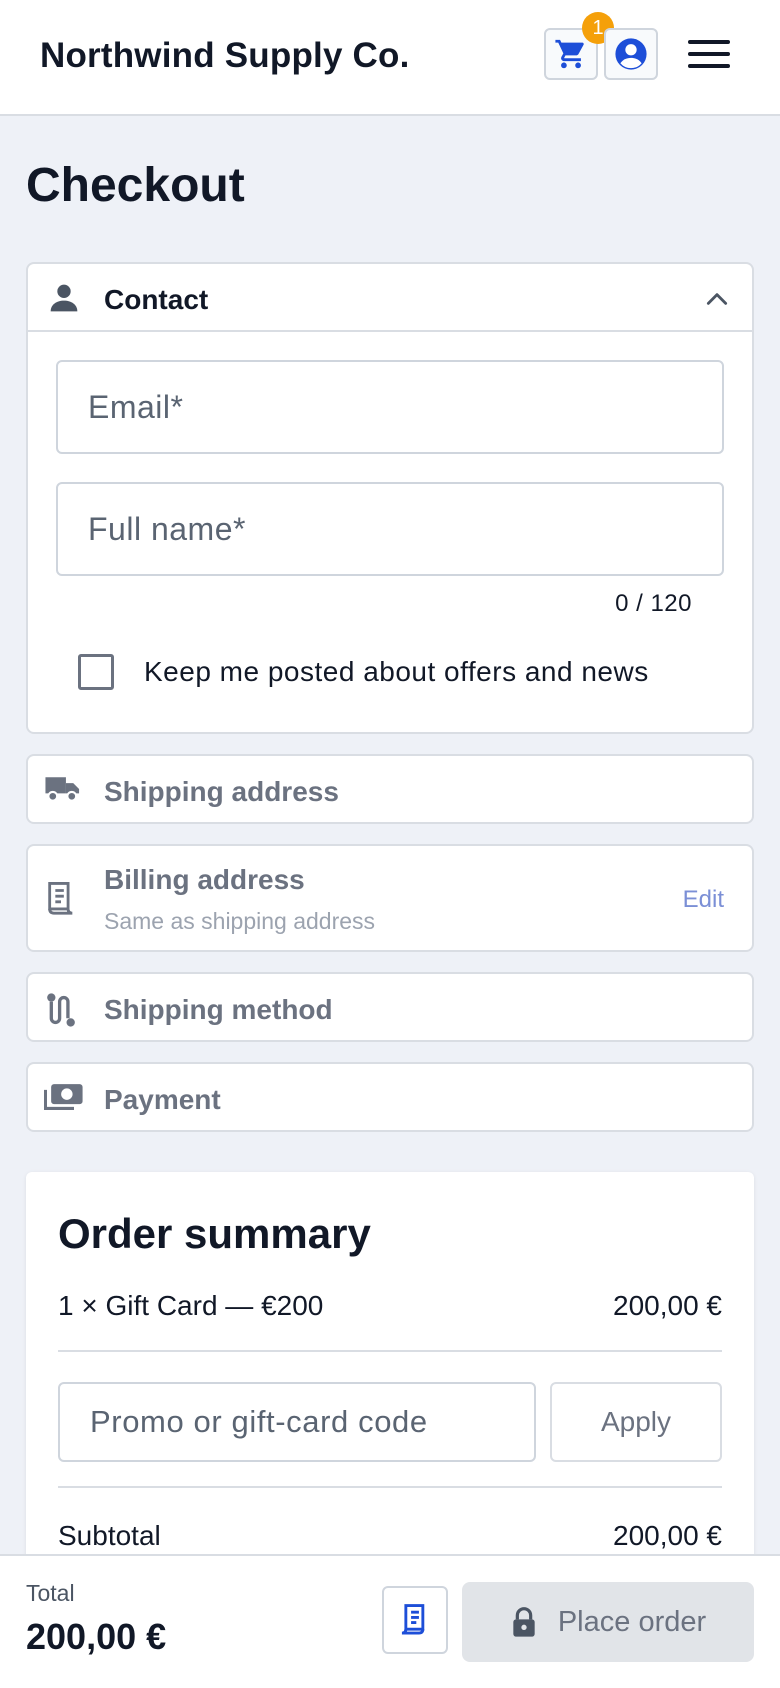 The width and height of the screenshot is (780, 1688). What do you see at coordinates (221, 791) in the screenshot?
I see `shipping-address-title: Shipping address` at bounding box center [221, 791].